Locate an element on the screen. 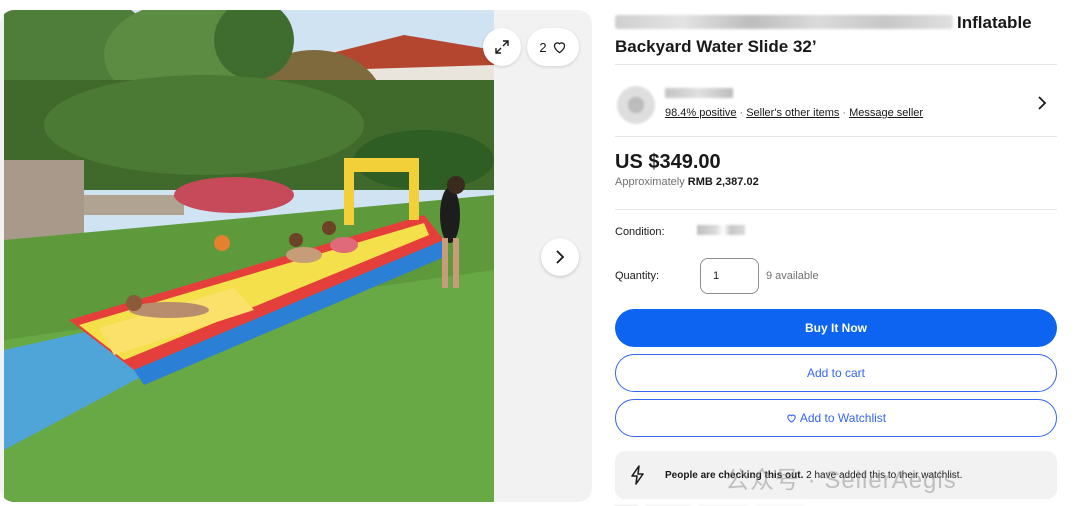  watch-count-button: 2 is located at coordinates (553, 47).